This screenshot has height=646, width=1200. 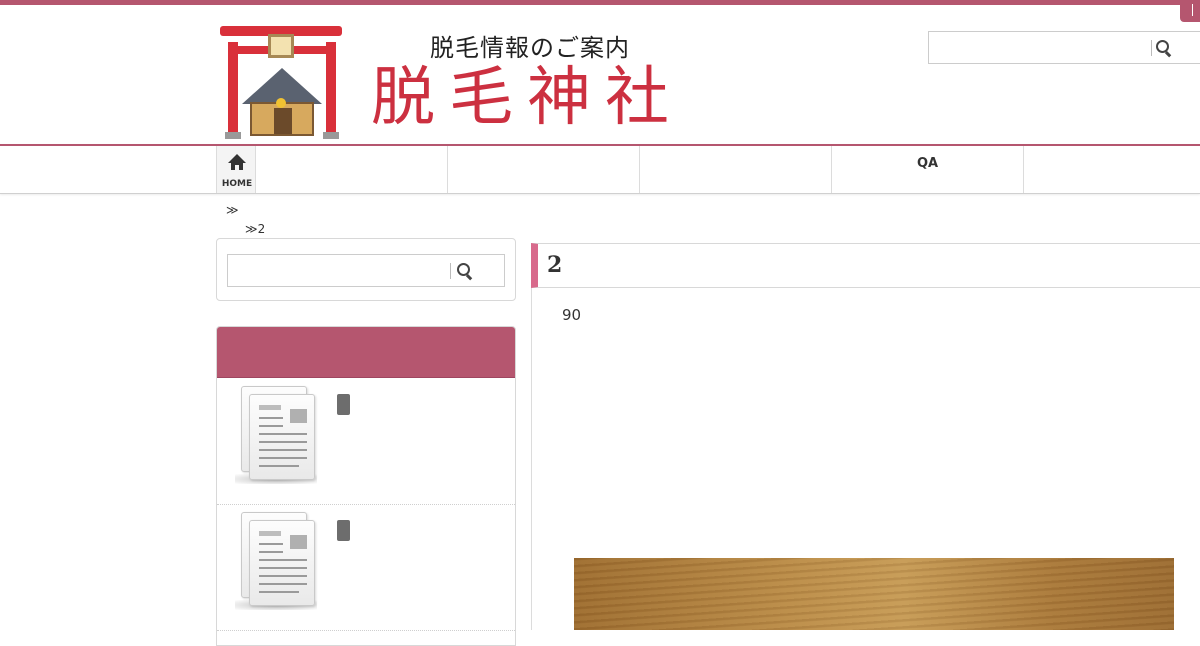 What do you see at coordinates (927, 163) in the screenshot?
I see `nav-item-label: QA` at bounding box center [927, 163].